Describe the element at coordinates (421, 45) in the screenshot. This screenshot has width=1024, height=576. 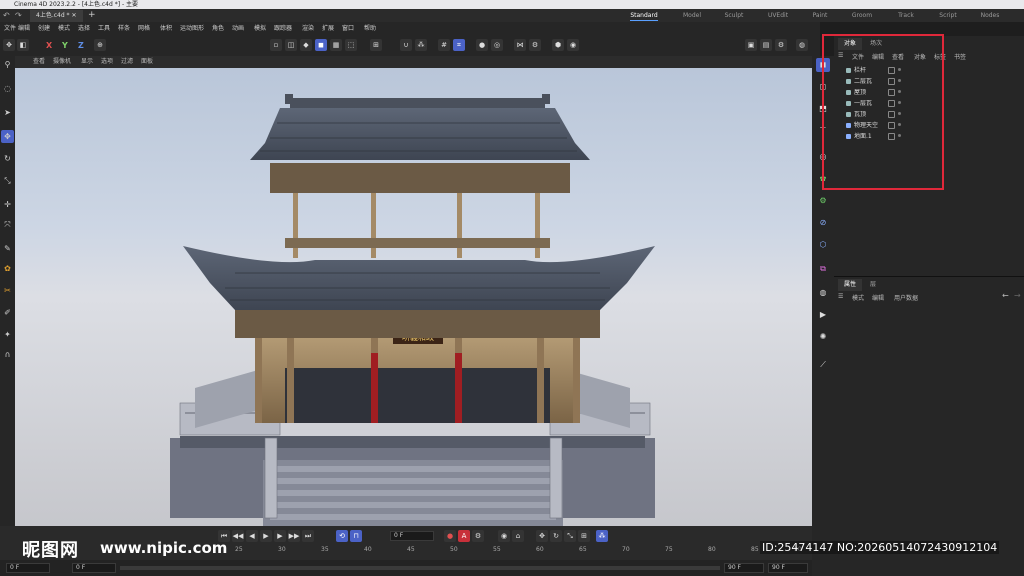
I see `snap-settings-icon: ⁂` at that location.